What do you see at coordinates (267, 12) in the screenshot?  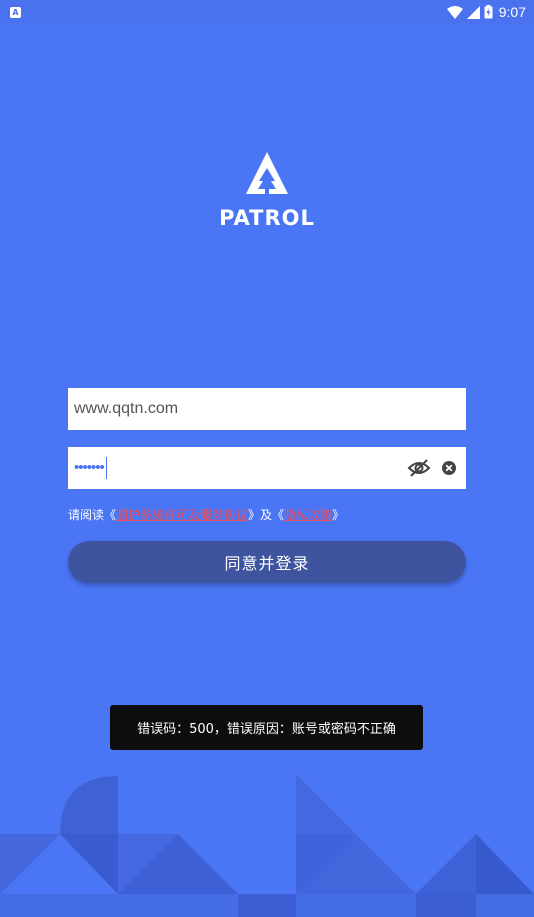 I see `status-bar: A 9:07` at bounding box center [267, 12].